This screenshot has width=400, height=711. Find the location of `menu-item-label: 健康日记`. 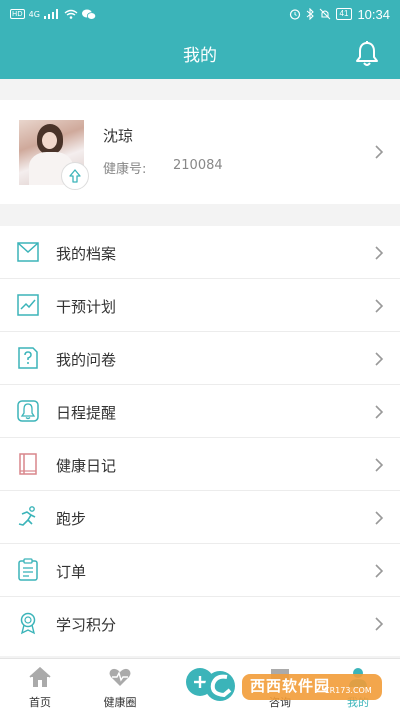

menu-item-label: 健康日记 is located at coordinates (86, 466).